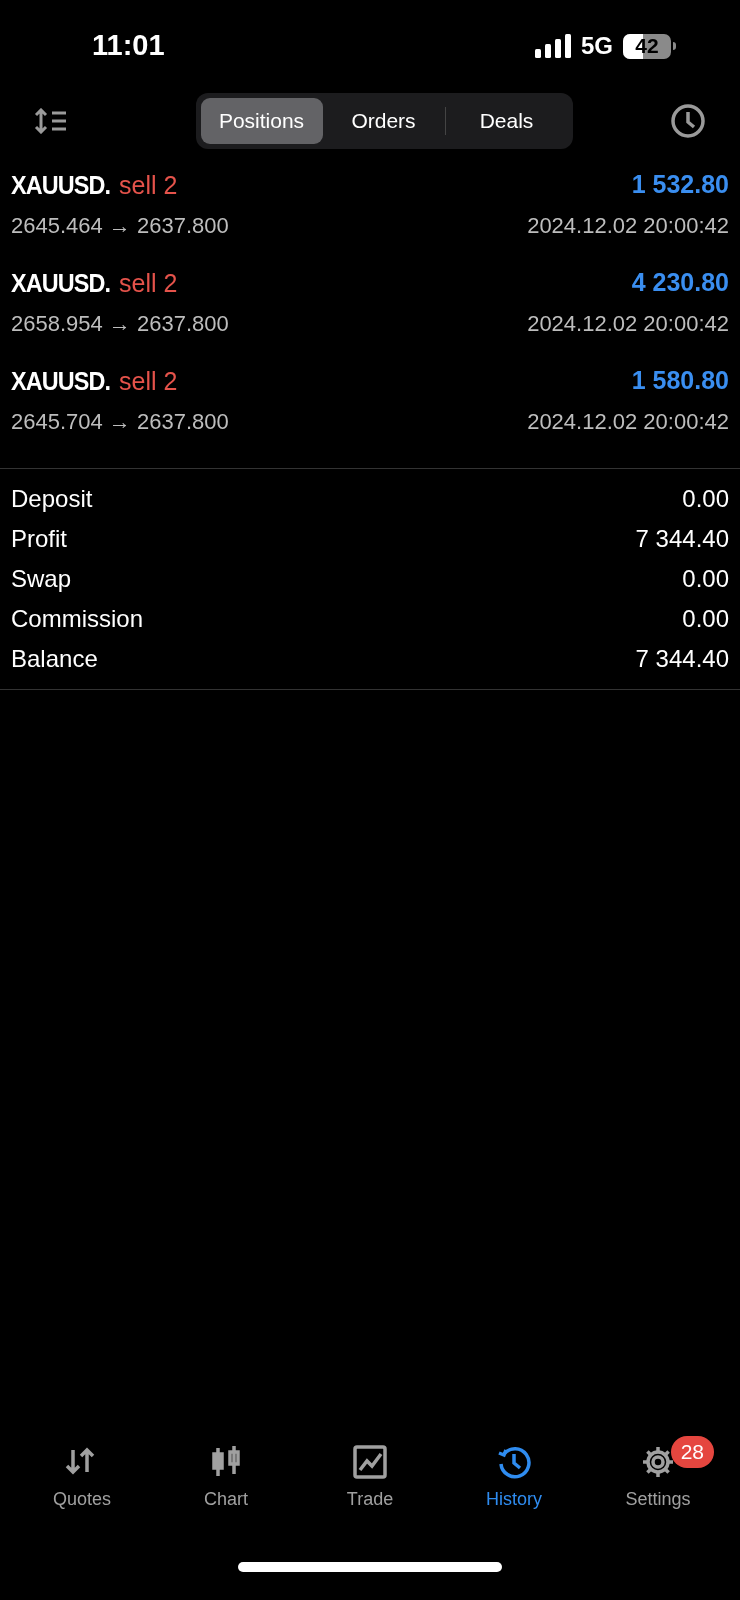  I want to click on deal-prices: 2645.704 → 2637.800, so click(120, 421).